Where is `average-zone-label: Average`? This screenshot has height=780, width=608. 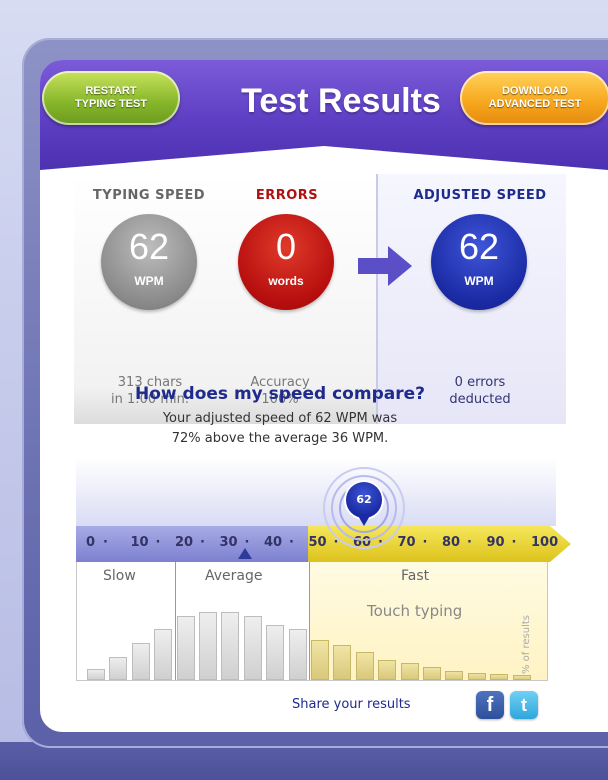 average-zone-label: Average is located at coordinates (234, 576).